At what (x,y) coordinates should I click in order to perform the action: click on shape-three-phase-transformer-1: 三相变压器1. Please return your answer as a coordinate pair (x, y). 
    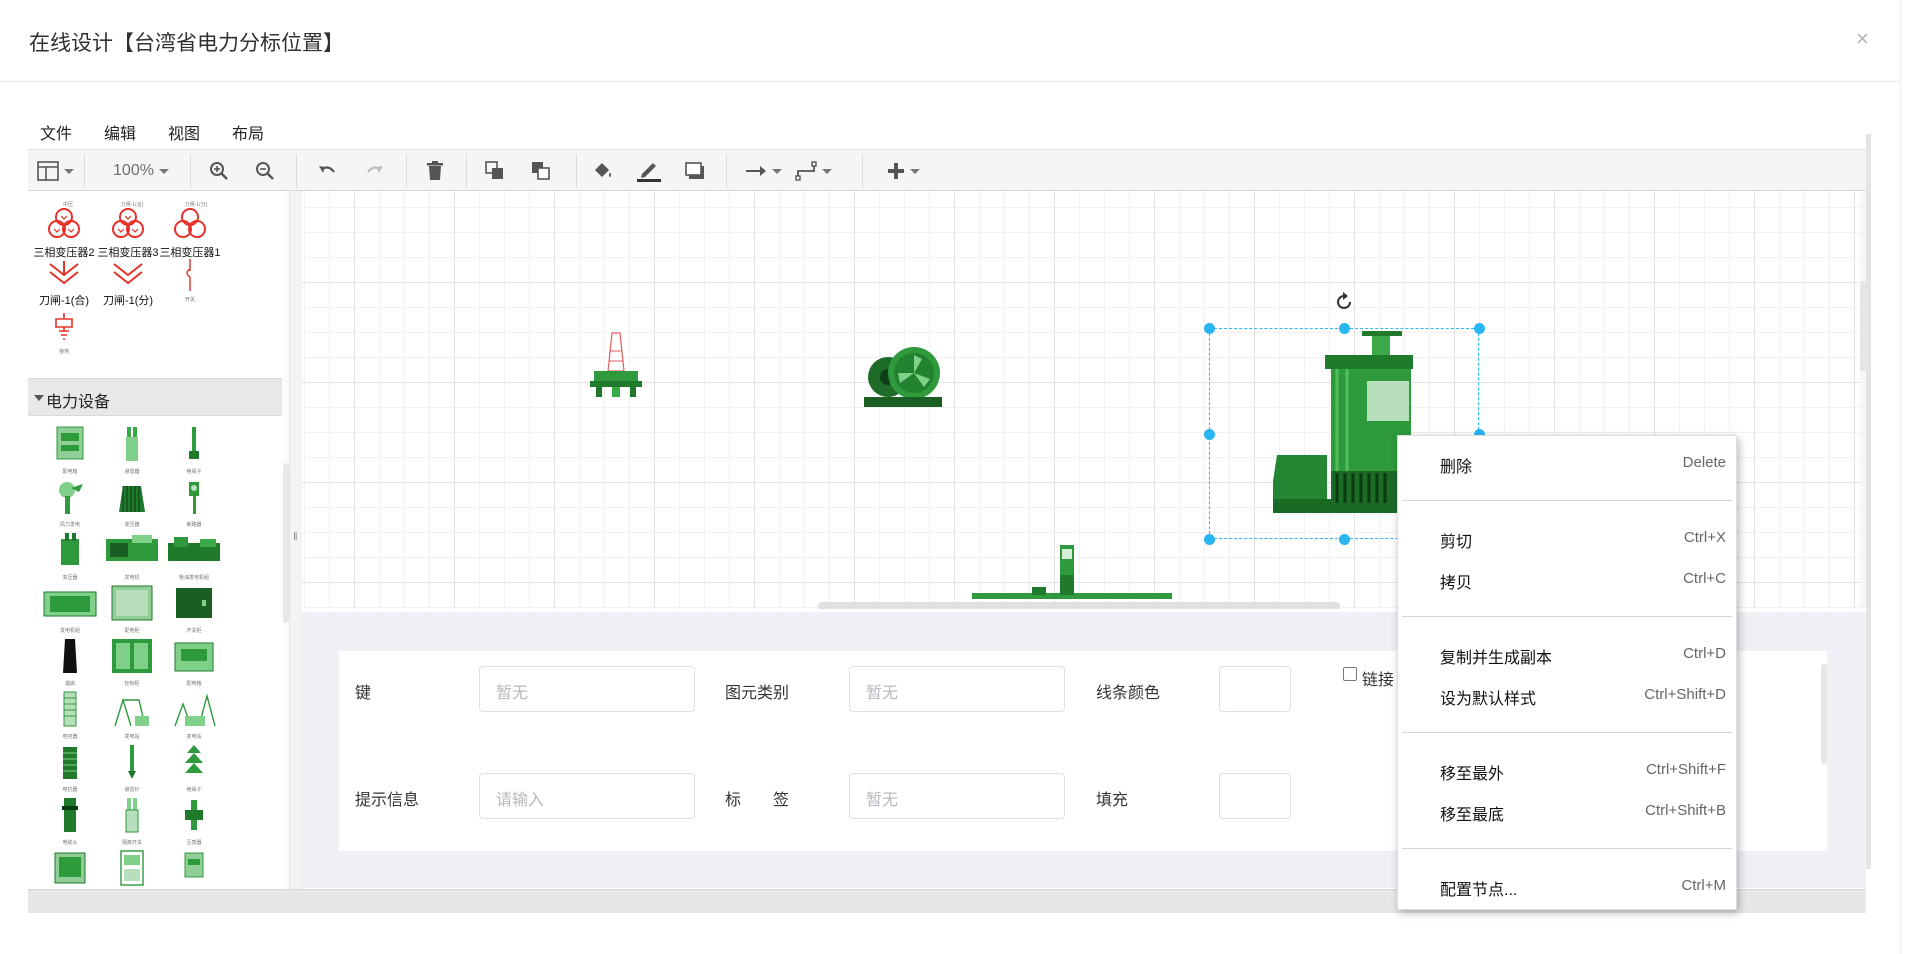
    Looking at the image, I should click on (190, 233).